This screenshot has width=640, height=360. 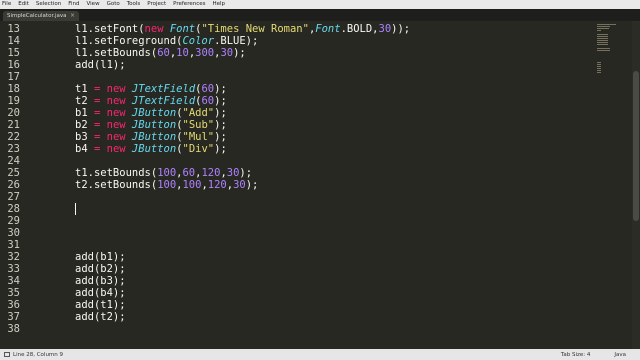 I want to click on menu-edit: Edit, so click(x=23, y=4).